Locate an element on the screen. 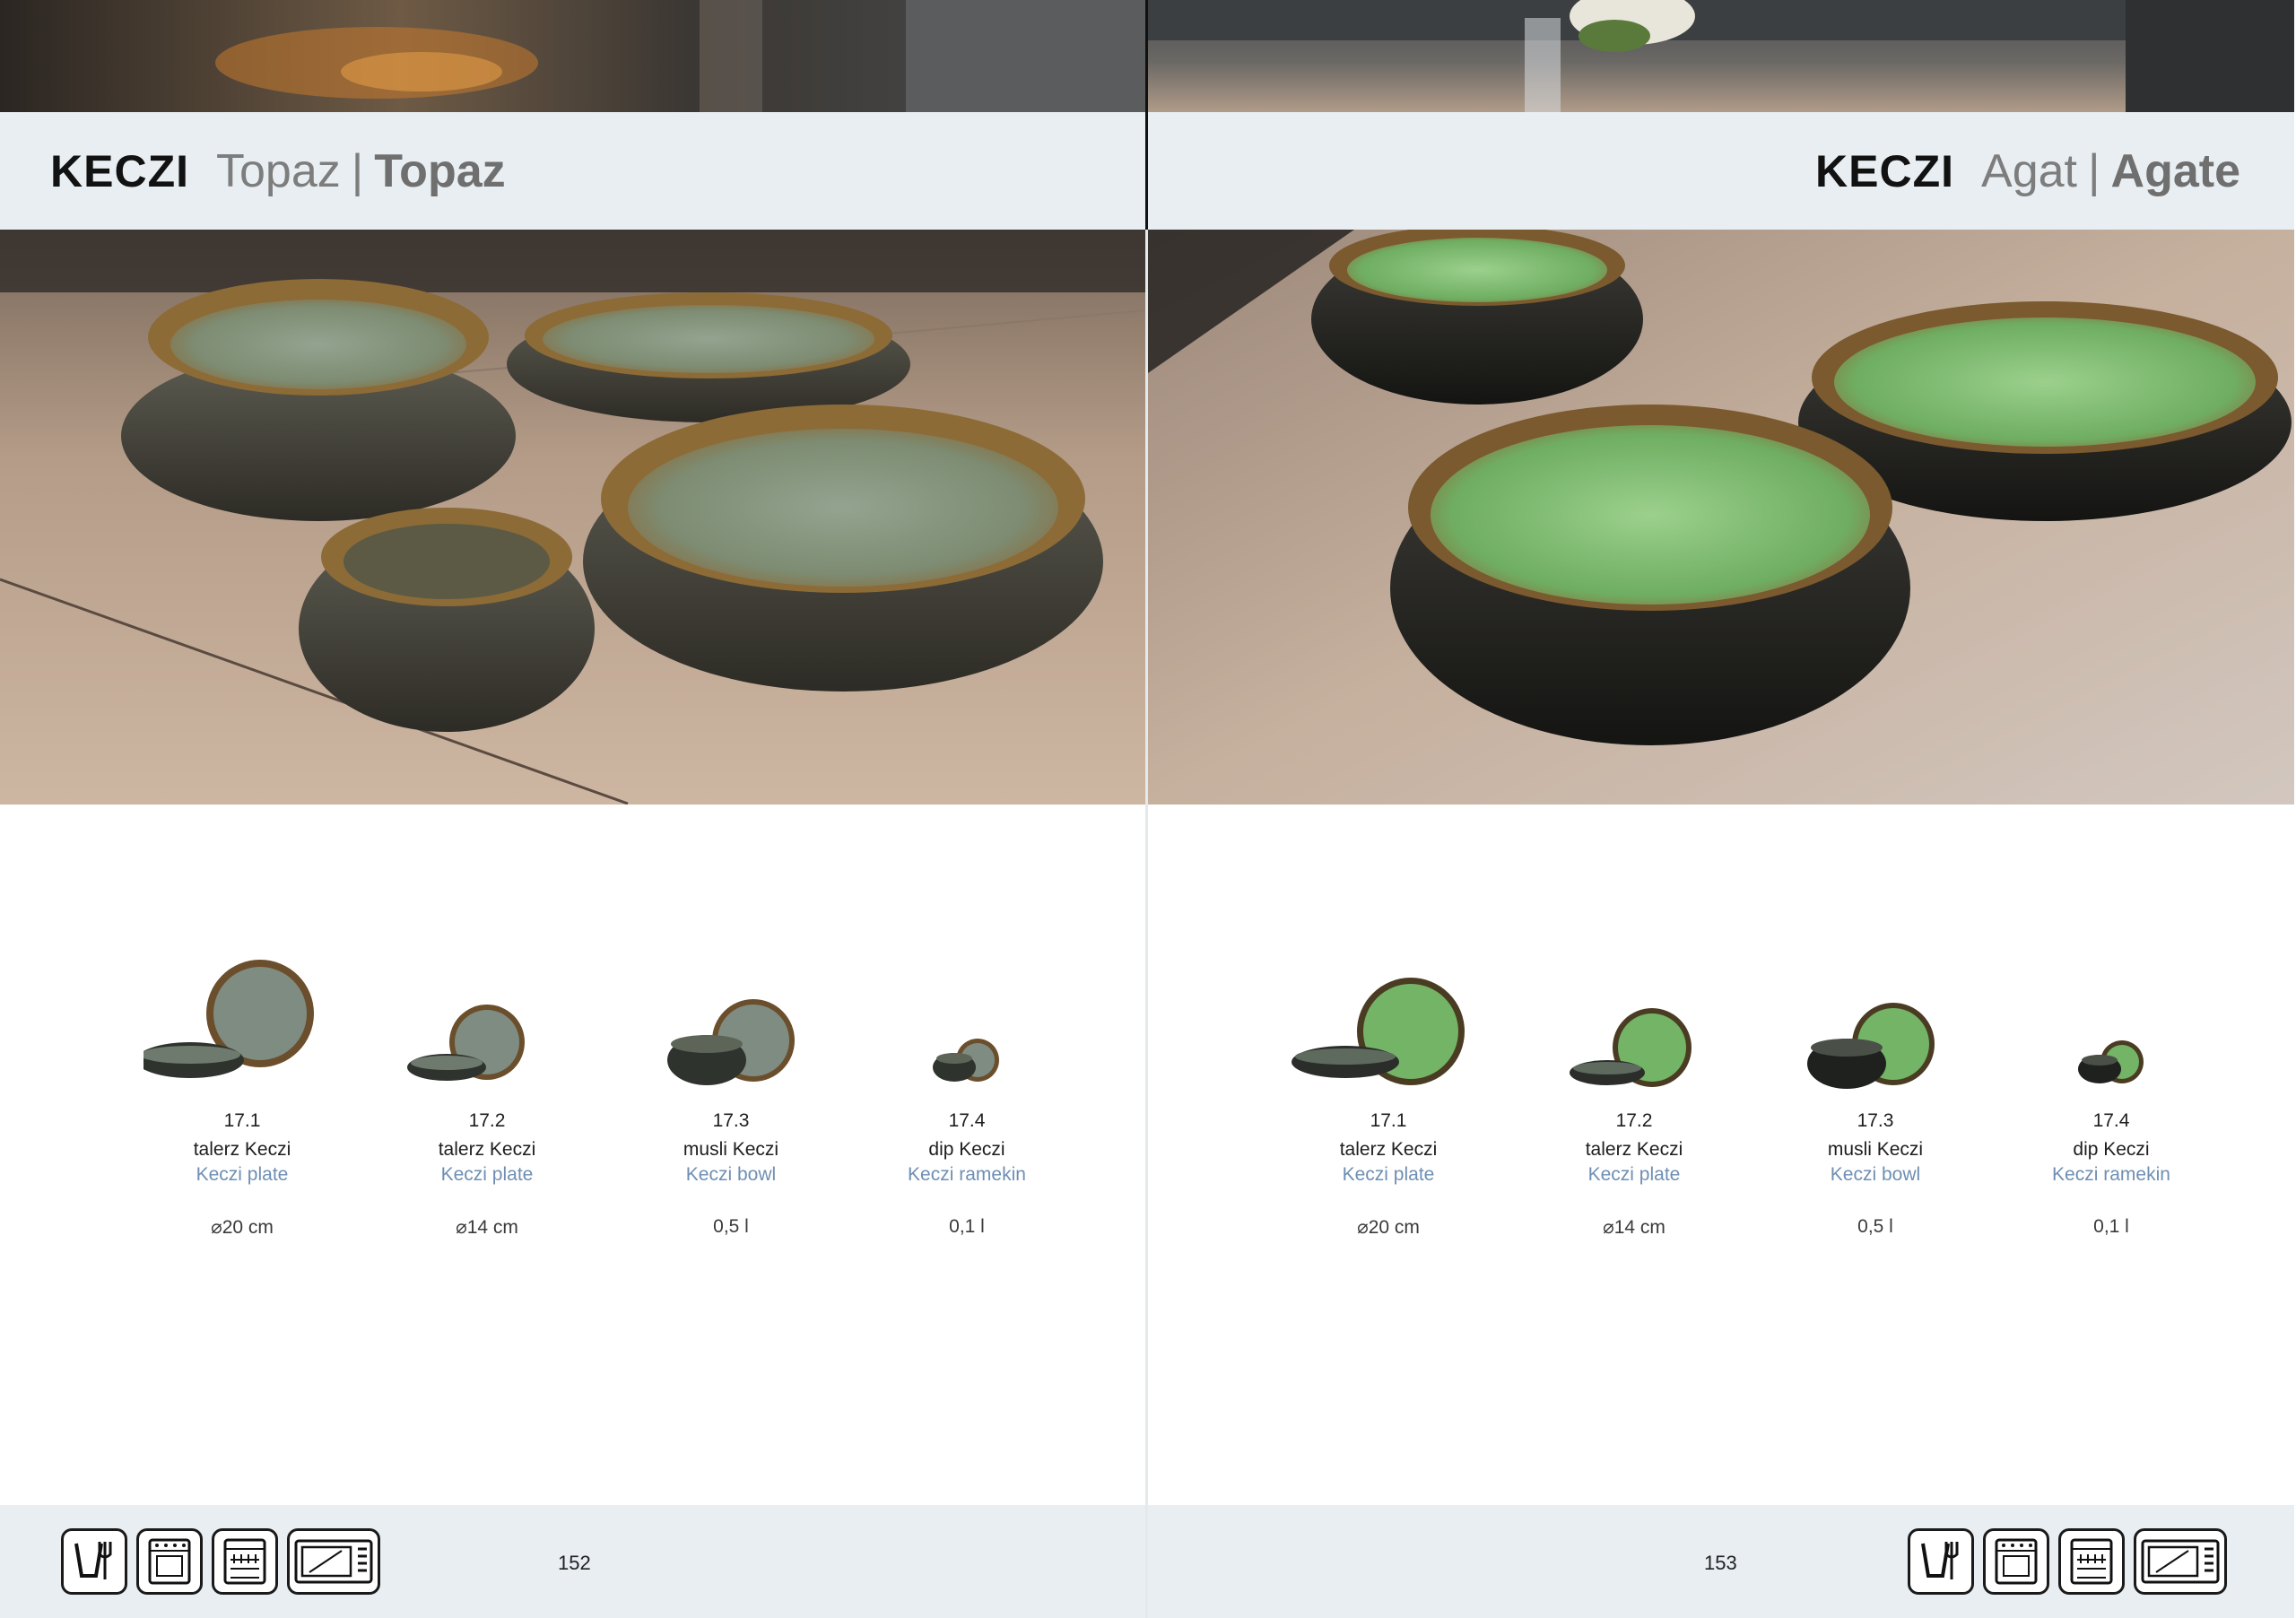  page-footer: 153 is located at coordinates (1721, 1561).